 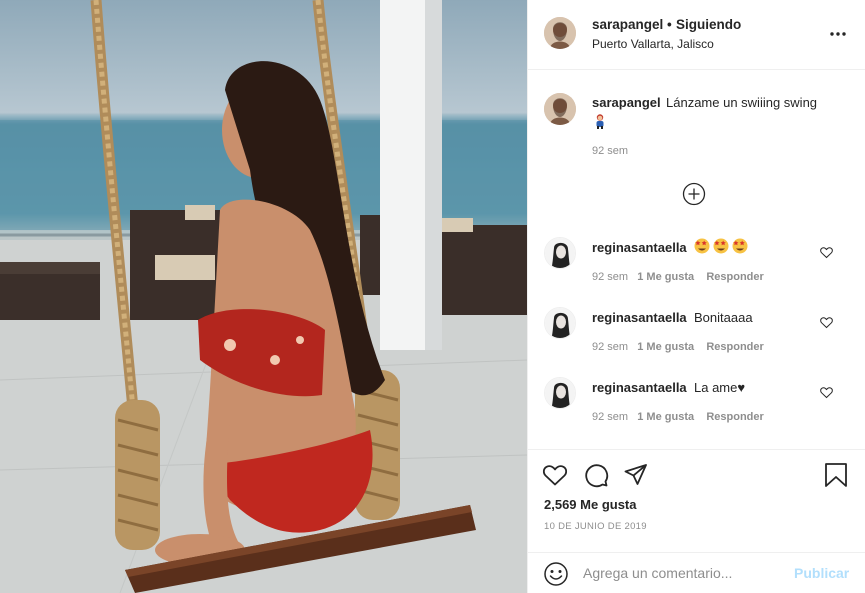 I want to click on post-actions: 2,569 Me gusta 10 DE JUNIO DE 2019, so click(x=696, y=502).